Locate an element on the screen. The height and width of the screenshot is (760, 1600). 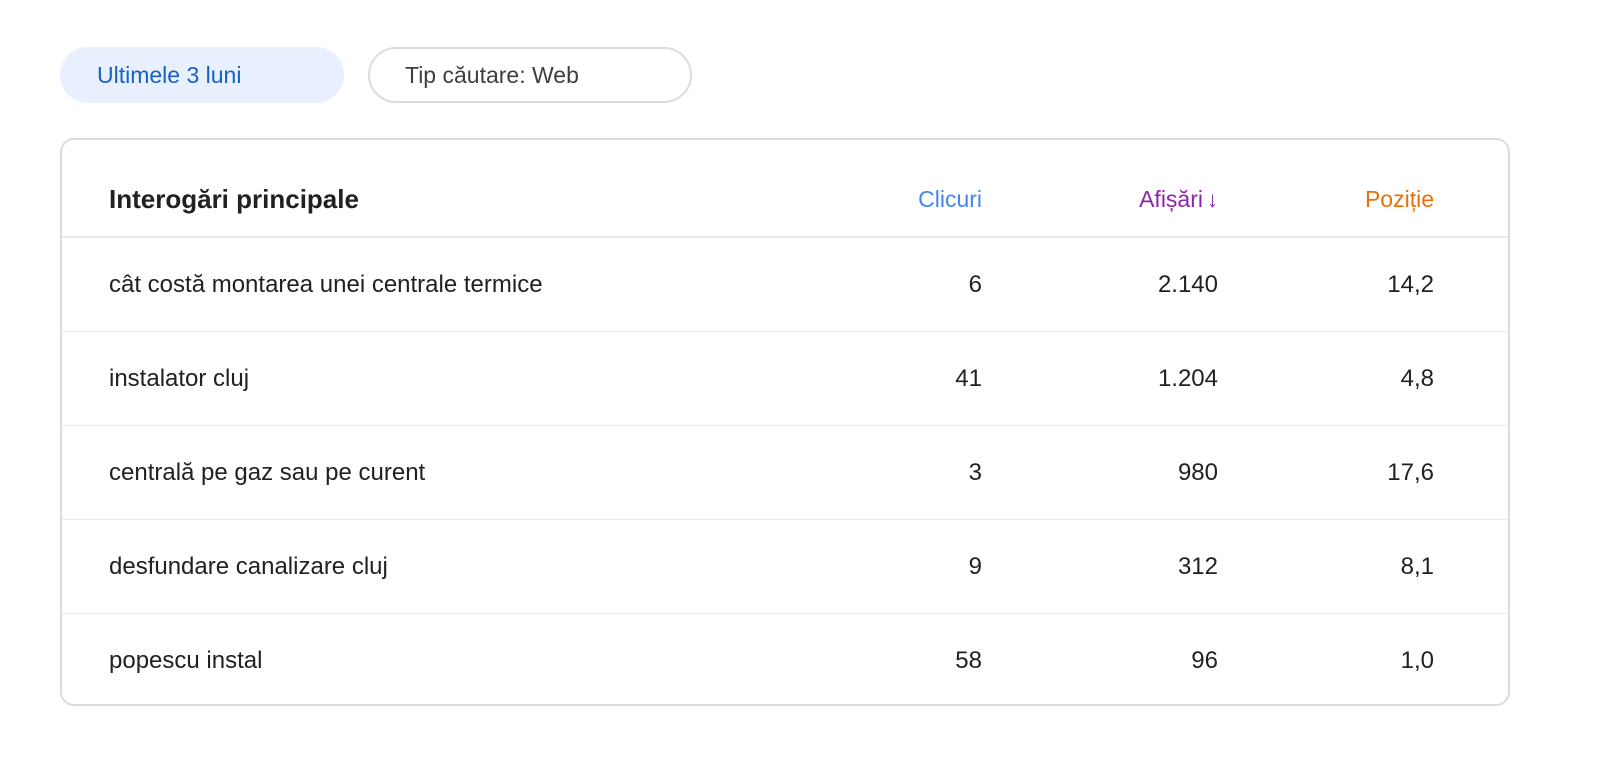
impressions-cell: 312 is located at coordinates (1197, 566).